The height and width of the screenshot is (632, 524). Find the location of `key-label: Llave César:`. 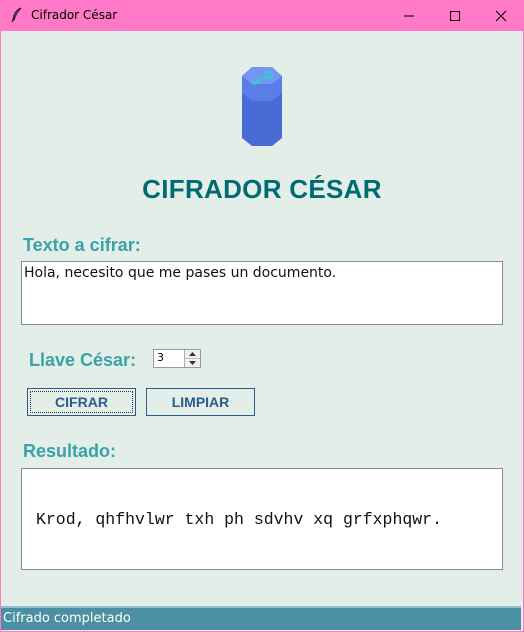

key-label: Llave César: is located at coordinates (83, 360).